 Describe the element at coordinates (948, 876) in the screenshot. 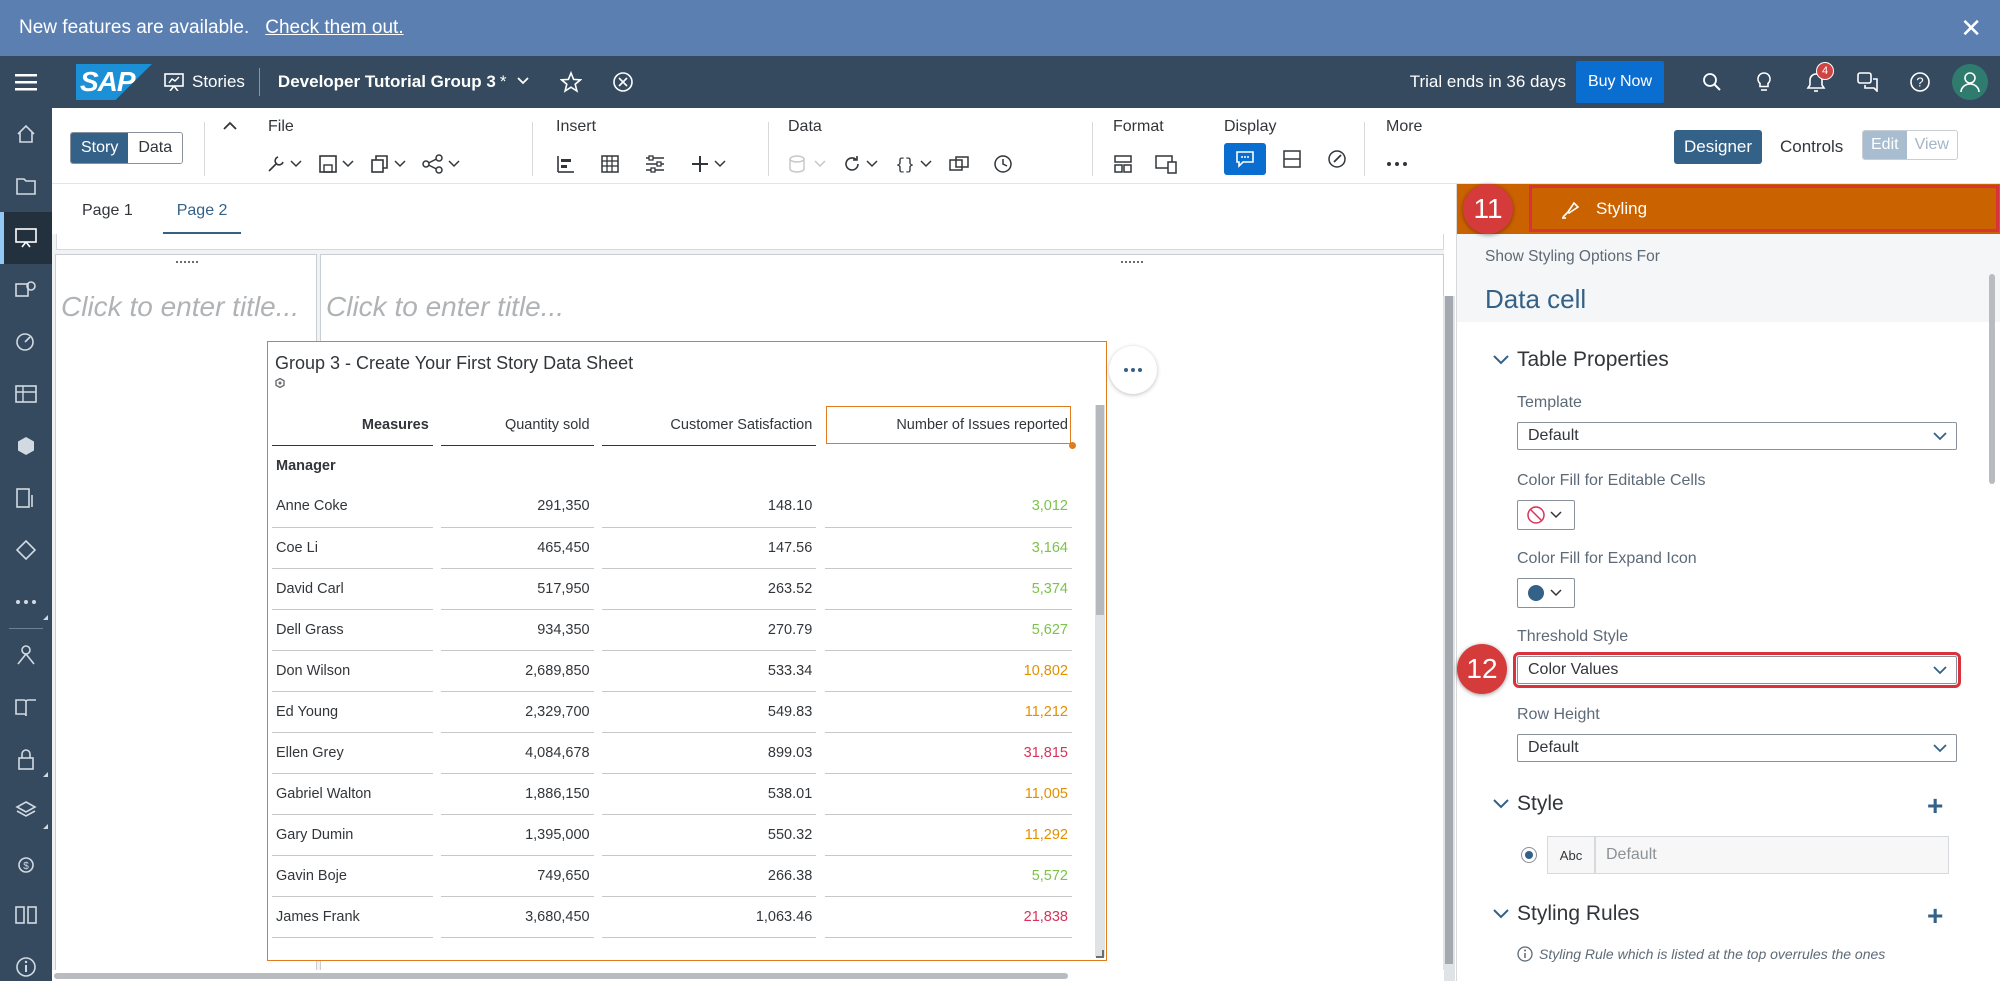

I see `issues-cell: 5,572` at that location.